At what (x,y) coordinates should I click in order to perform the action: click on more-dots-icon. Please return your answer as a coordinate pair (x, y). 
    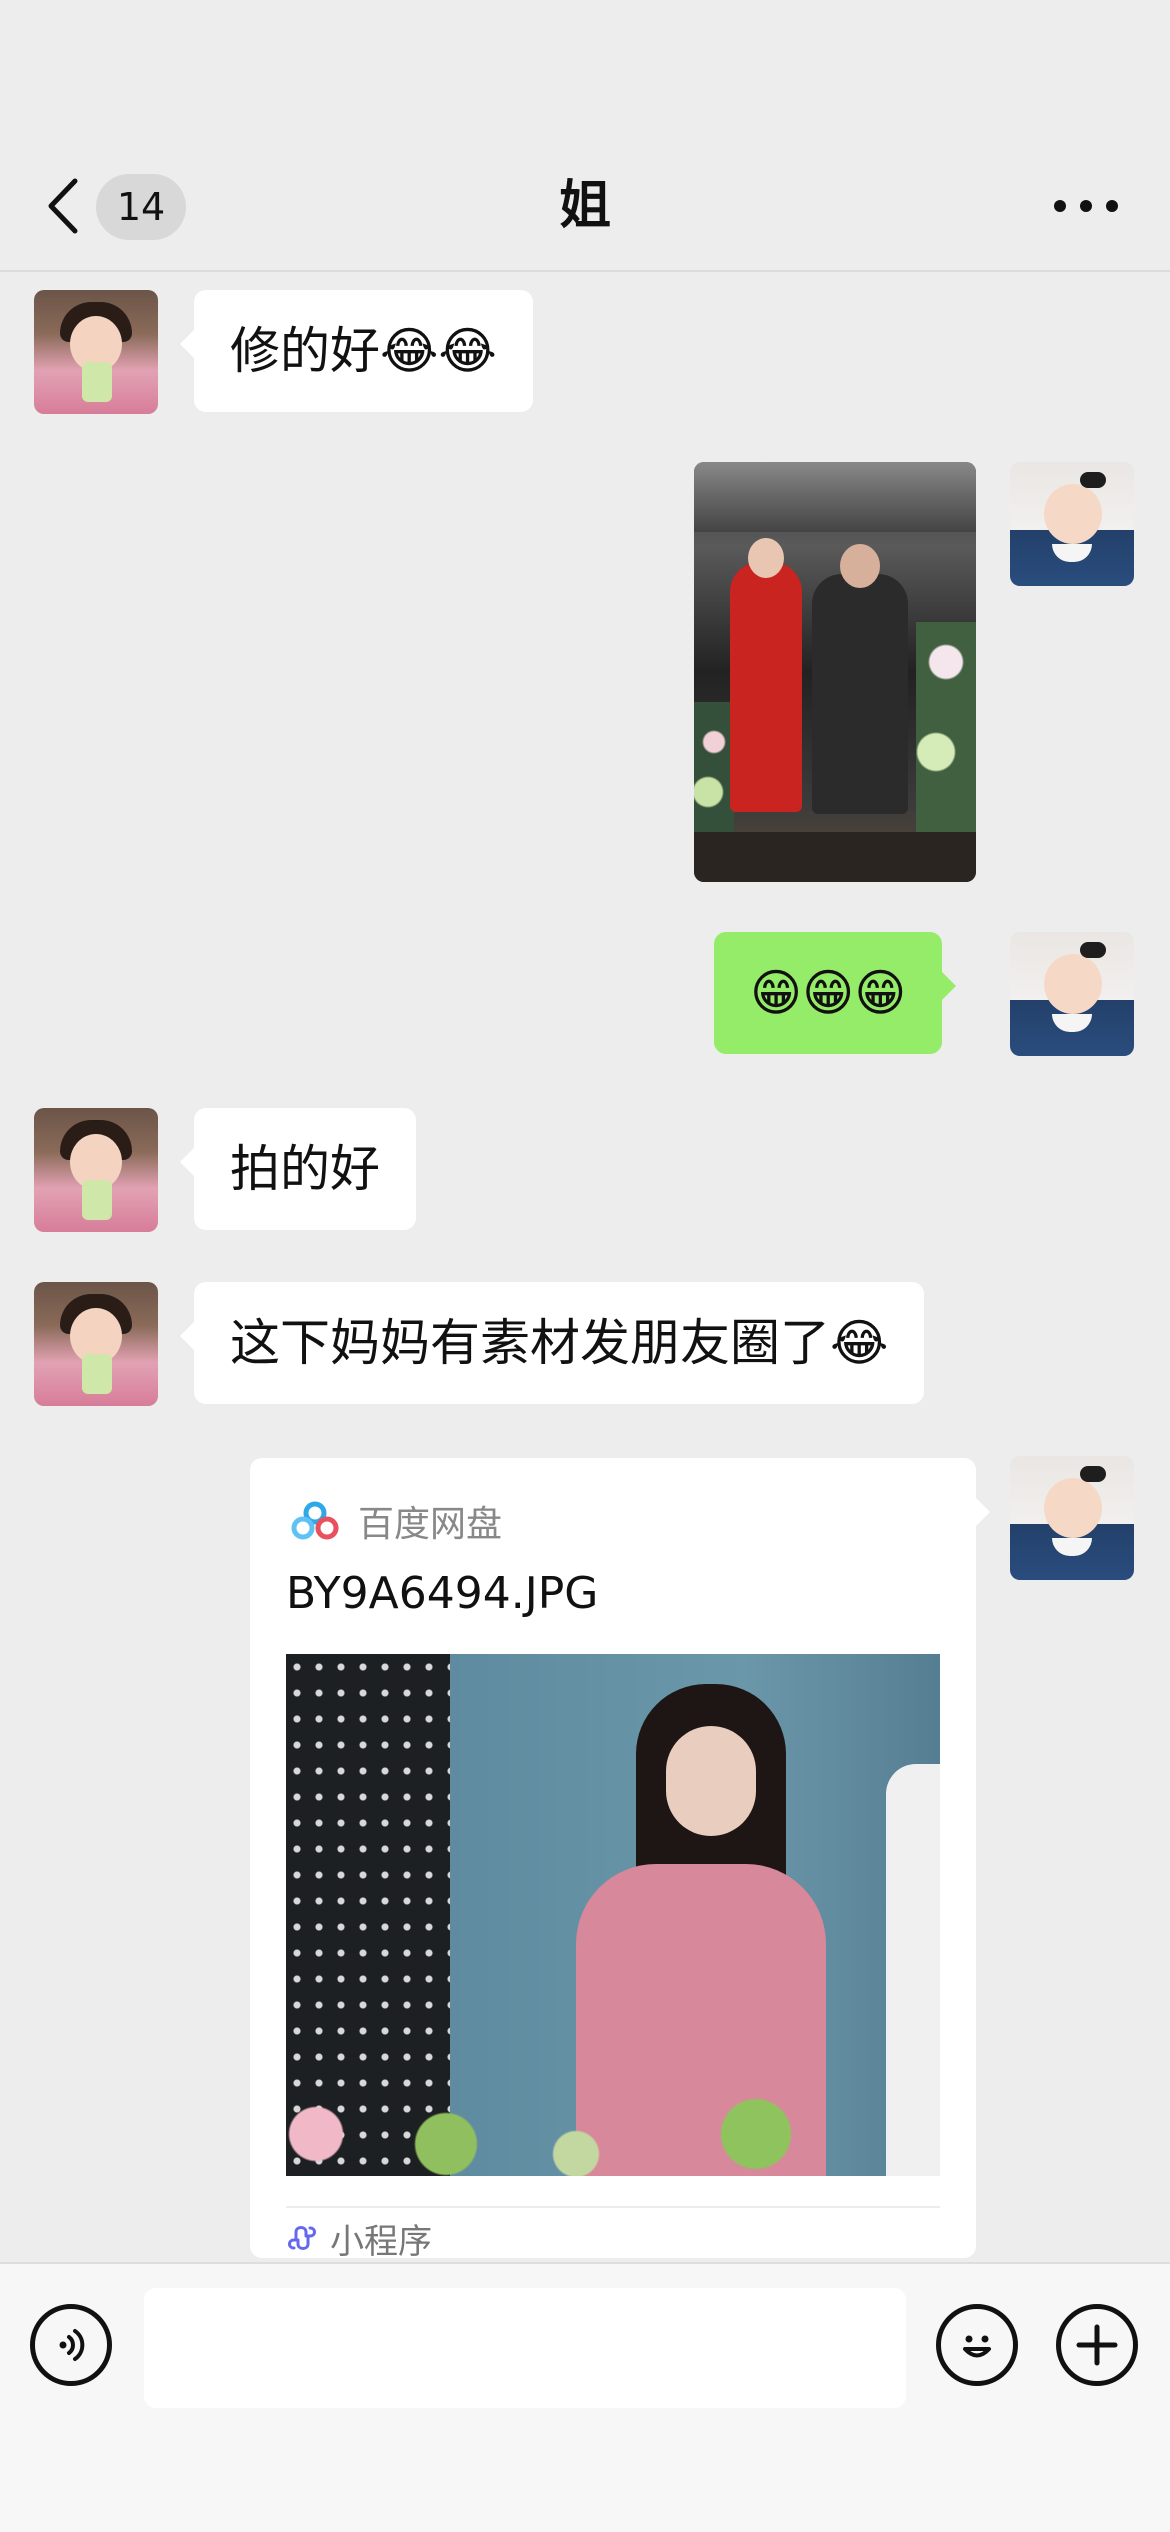
    Looking at the image, I should click on (1060, 206).